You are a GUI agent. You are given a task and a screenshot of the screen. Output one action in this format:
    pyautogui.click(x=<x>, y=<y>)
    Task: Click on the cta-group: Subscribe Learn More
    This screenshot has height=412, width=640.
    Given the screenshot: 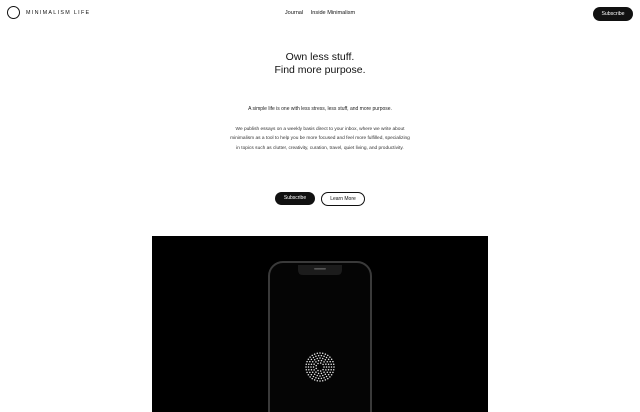 What is the action you would take?
    pyautogui.click(x=320, y=199)
    